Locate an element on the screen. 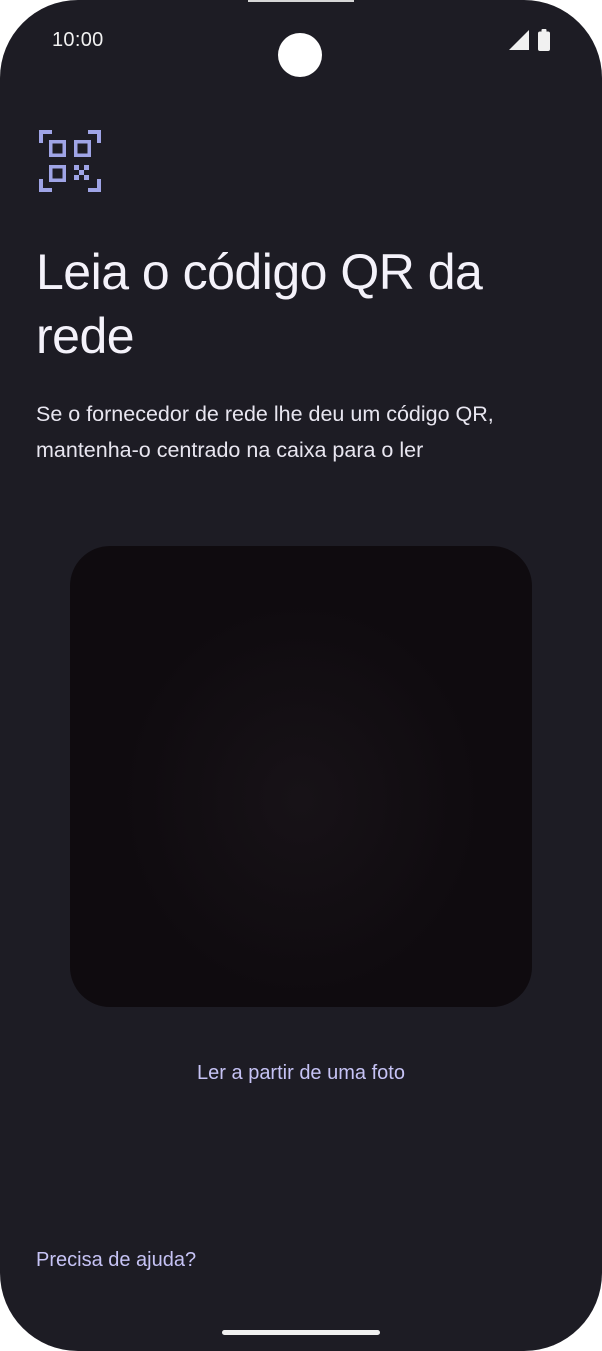 The image size is (602, 1351). home-indicator is located at coordinates (301, 1332).